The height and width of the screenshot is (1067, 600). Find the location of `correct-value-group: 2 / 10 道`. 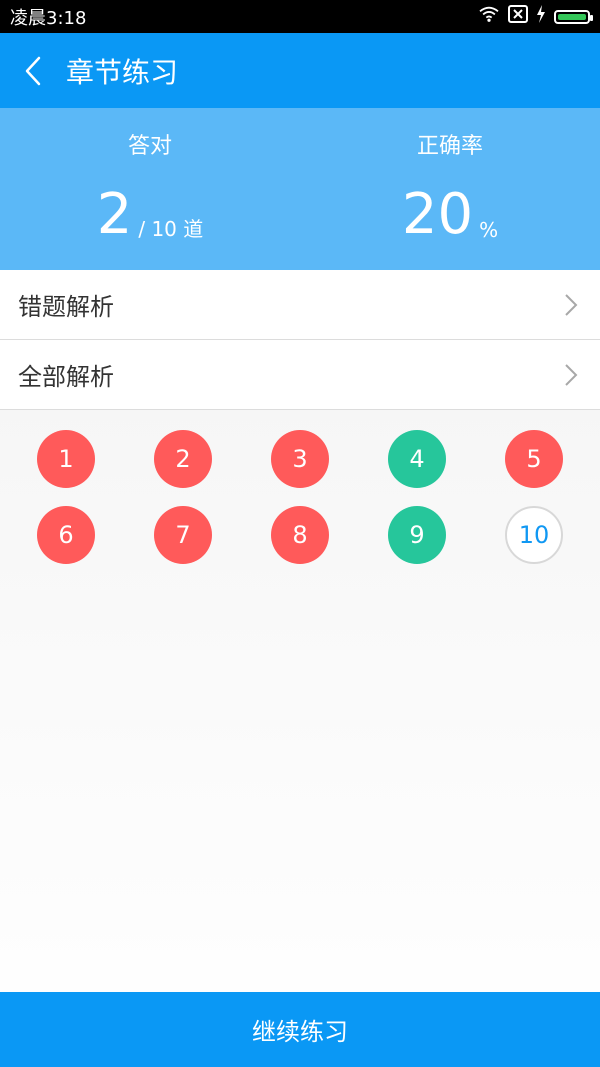

correct-value-group: 2 / 10 道 is located at coordinates (150, 215).